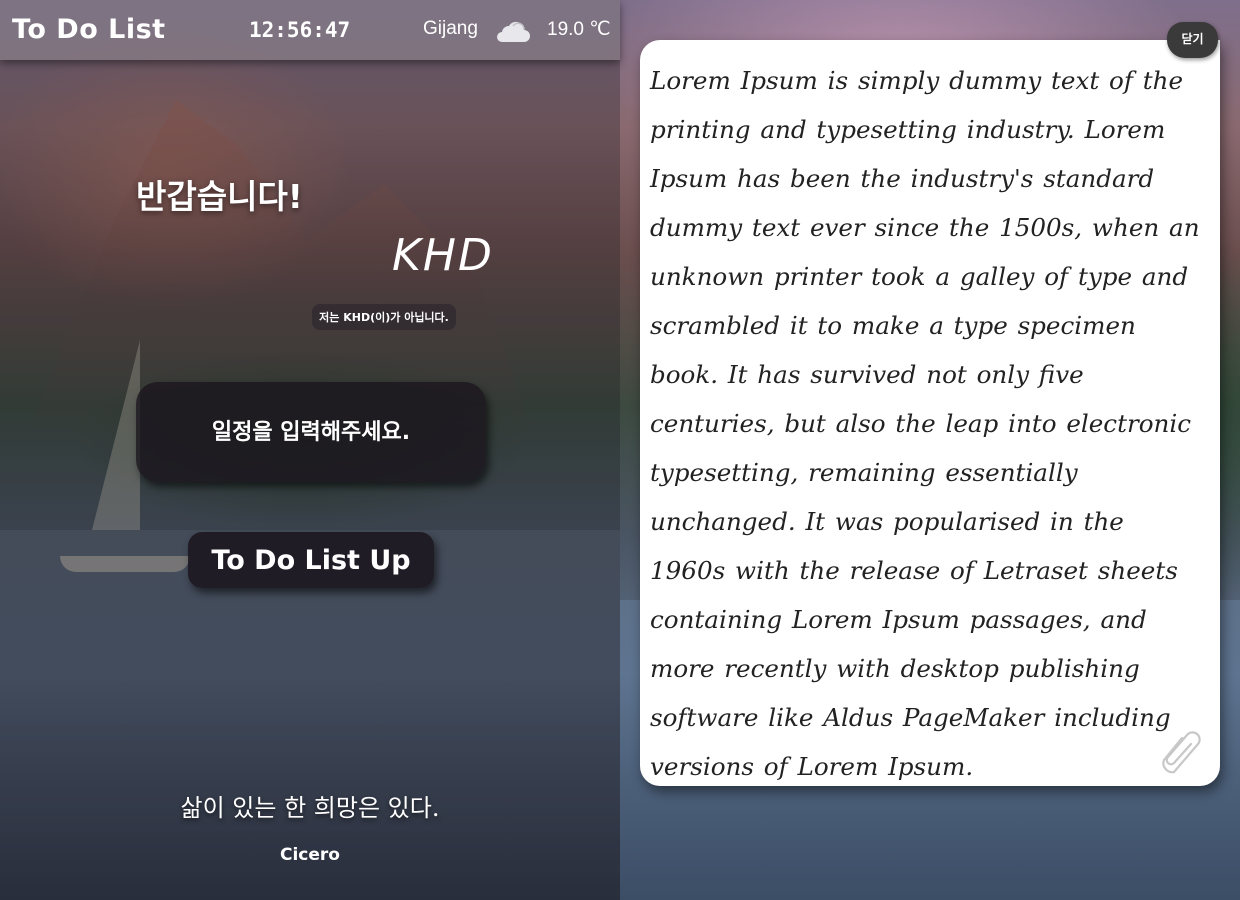 The width and height of the screenshot is (1240, 900). I want to click on quote-text: 삶이 있는 한 희망은 있다., so click(310, 808).